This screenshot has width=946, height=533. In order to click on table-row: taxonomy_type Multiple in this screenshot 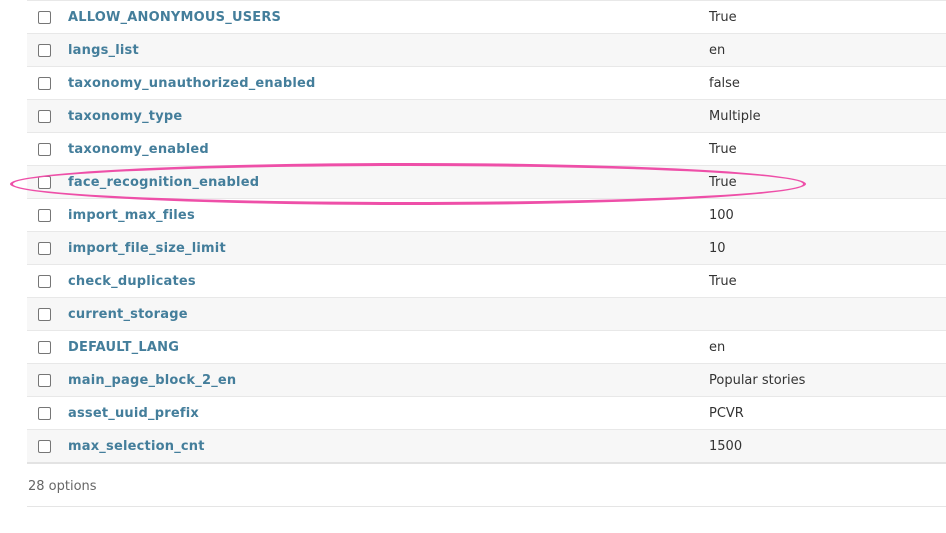, I will do `click(486, 115)`.